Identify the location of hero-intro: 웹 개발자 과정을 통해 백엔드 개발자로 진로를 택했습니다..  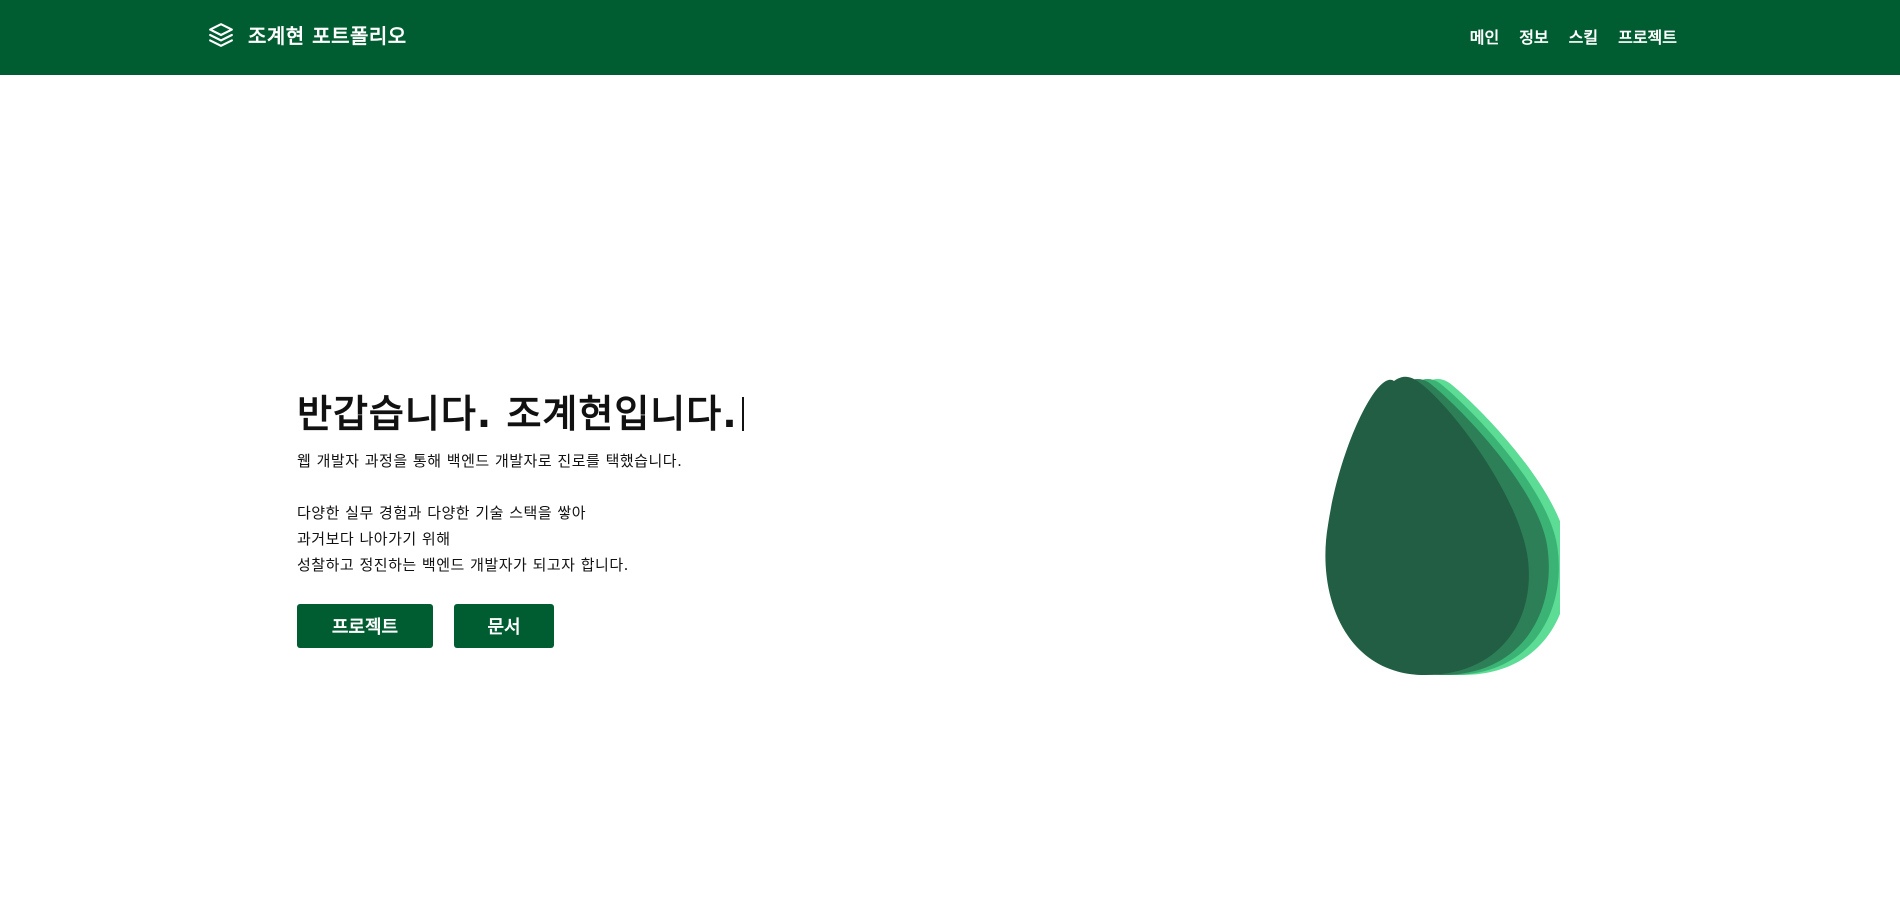
(490, 461).